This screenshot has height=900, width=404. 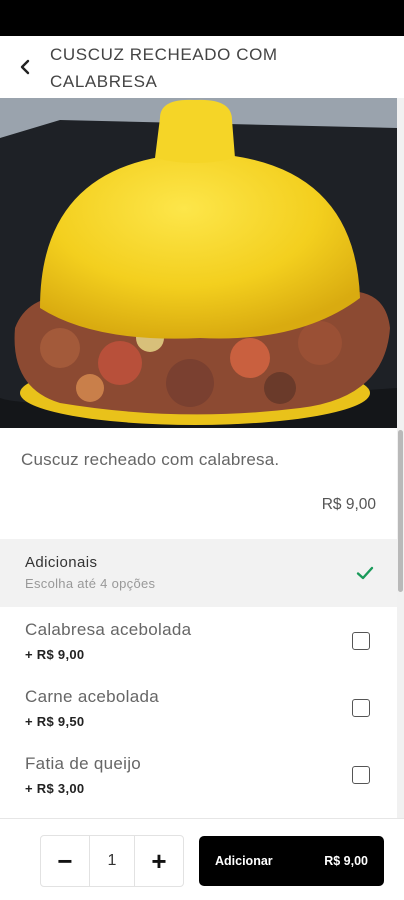 I want to click on addons-subtitle: Escolha até 4 opções, so click(x=90, y=583).